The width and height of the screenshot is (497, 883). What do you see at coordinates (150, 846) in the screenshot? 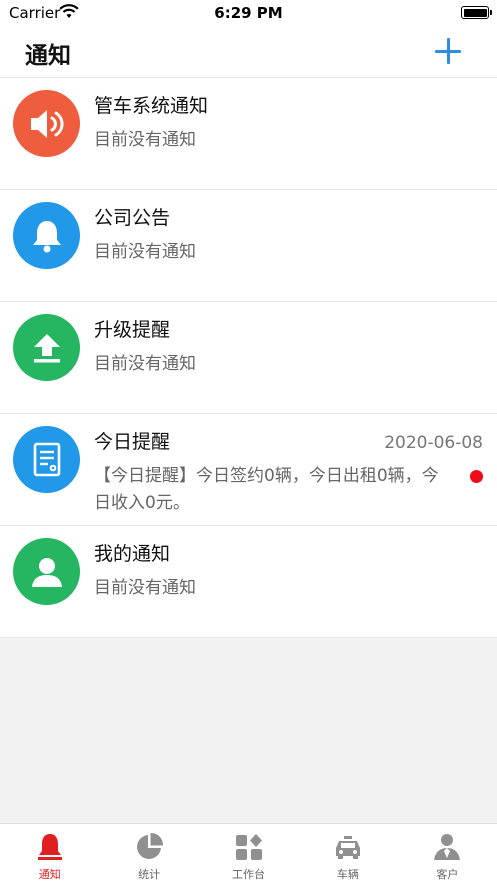
I see `pie-chart-icon` at bounding box center [150, 846].